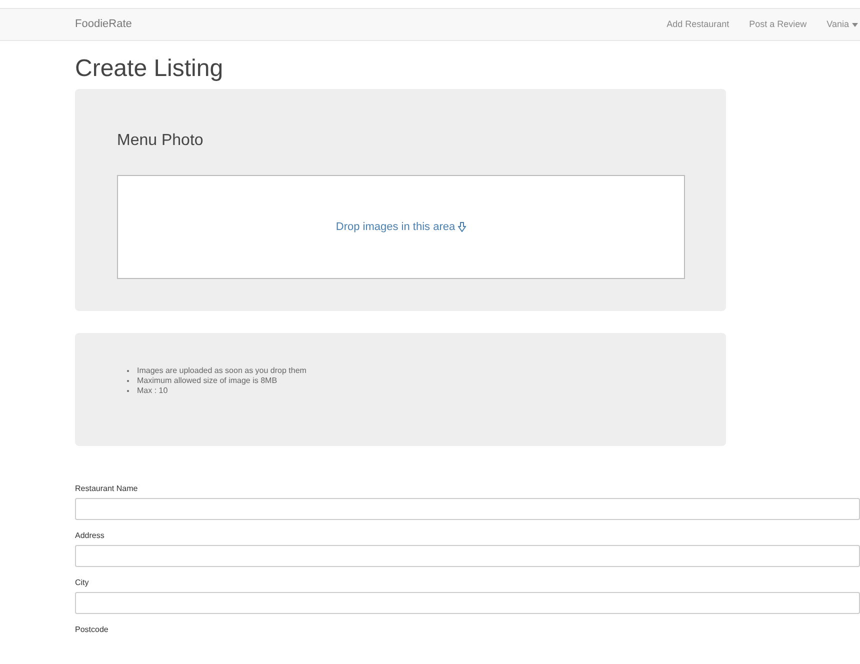 Image resolution: width=860 pixels, height=664 pixels. What do you see at coordinates (207, 381) in the screenshot?
I see `note-text: Maximum allowed size of image is 8MB` at bounding box center [207, 381].